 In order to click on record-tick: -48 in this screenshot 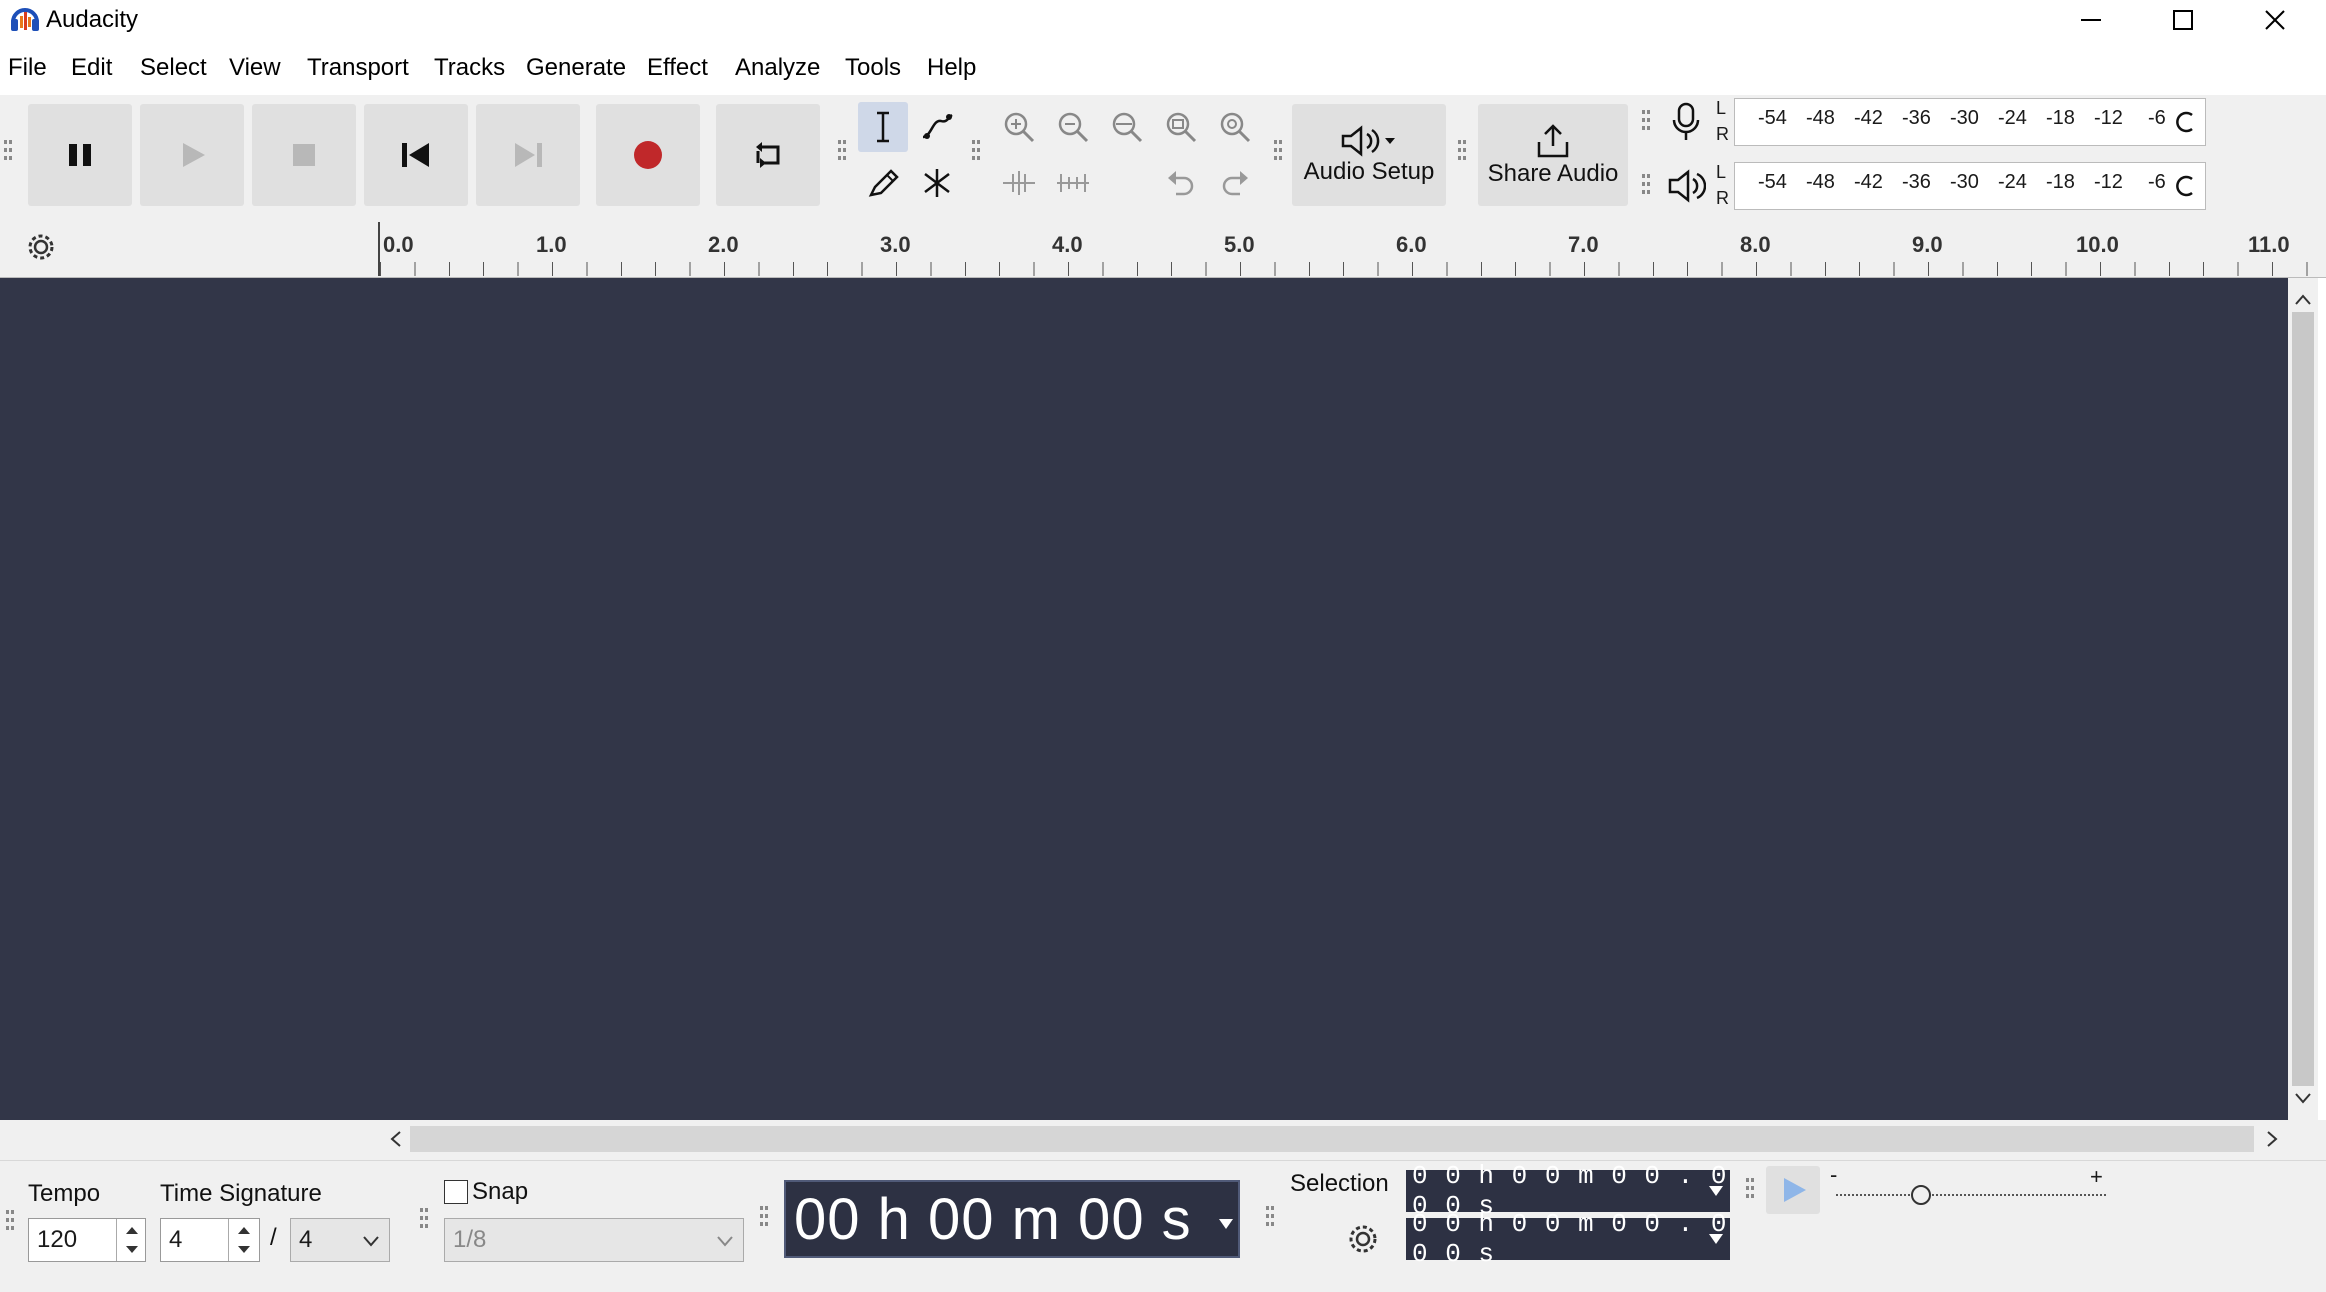, I will do `click(1820, 118)`.